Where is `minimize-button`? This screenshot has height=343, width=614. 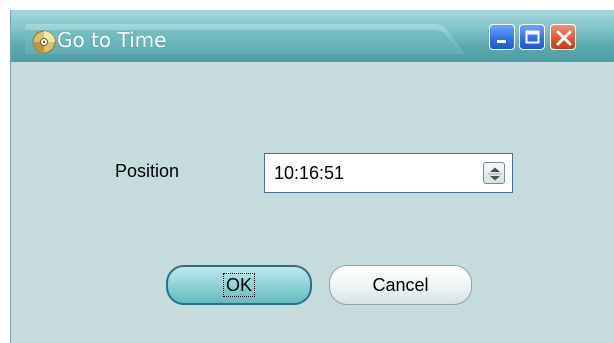 minimize-button is located at coordinates (502, 37).